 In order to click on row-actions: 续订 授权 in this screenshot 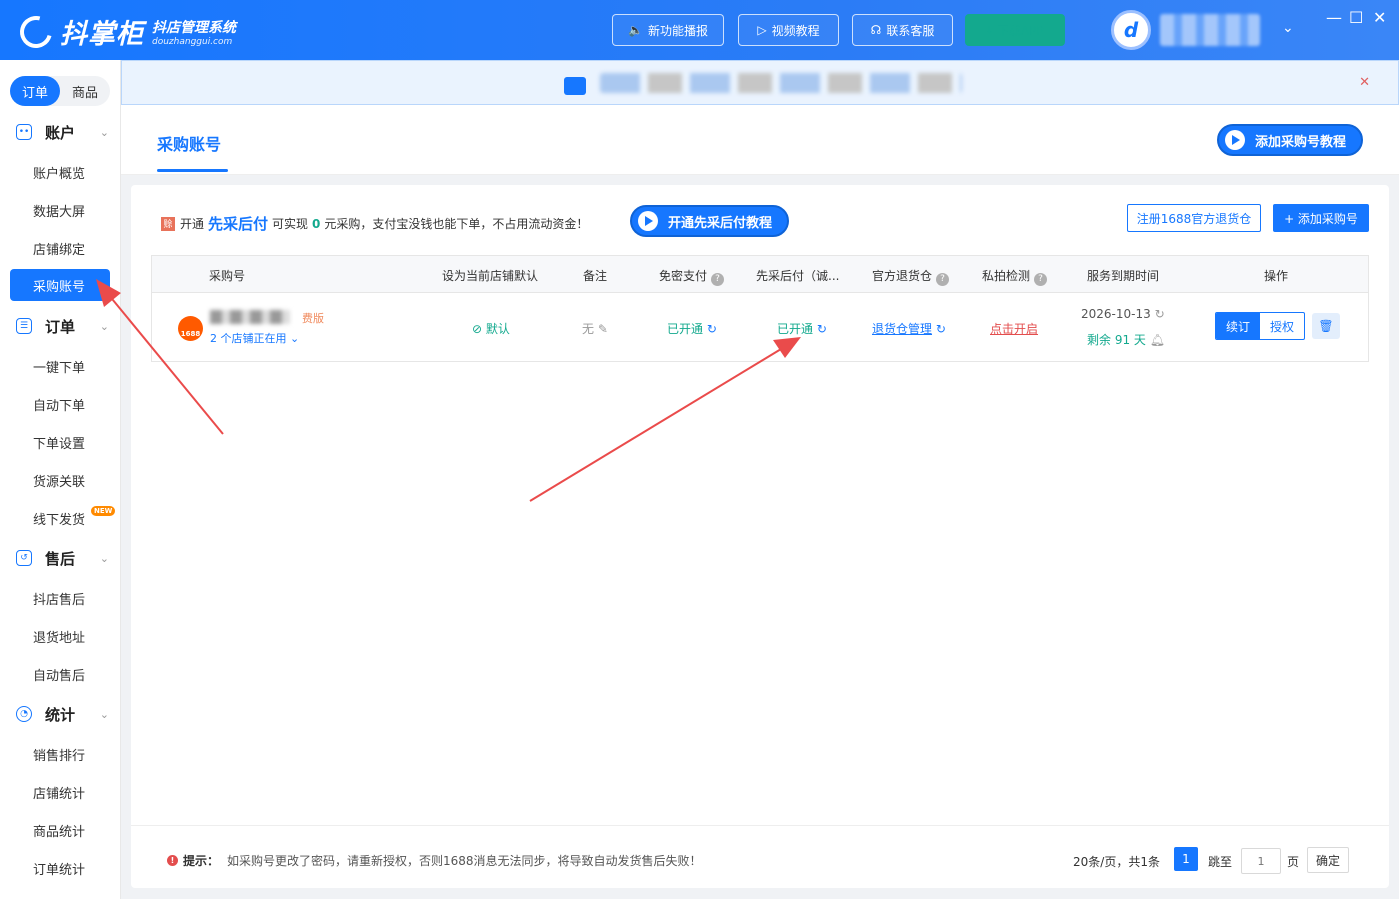, I will do `click(1260, 326)`.